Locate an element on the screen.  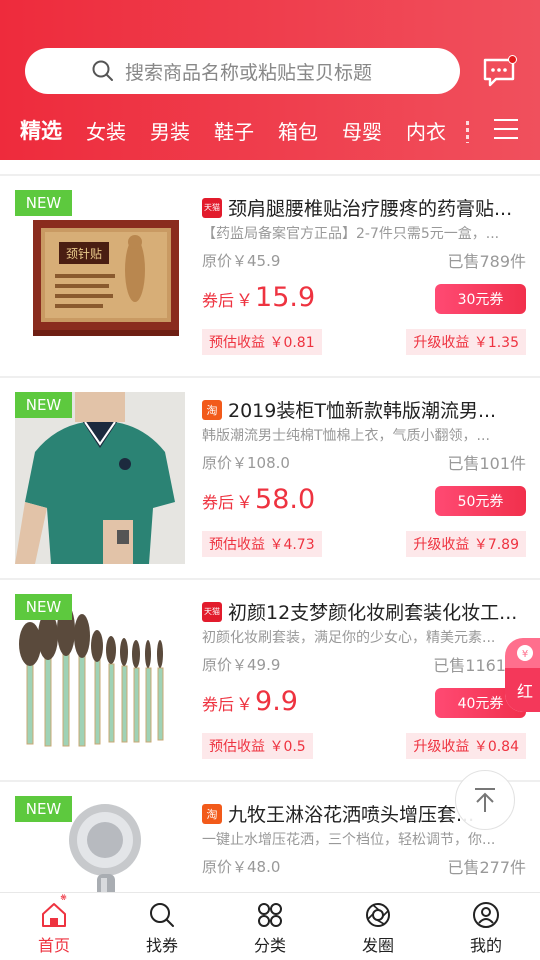
nav-profile: 我的 is located at coordinates (486, 926).